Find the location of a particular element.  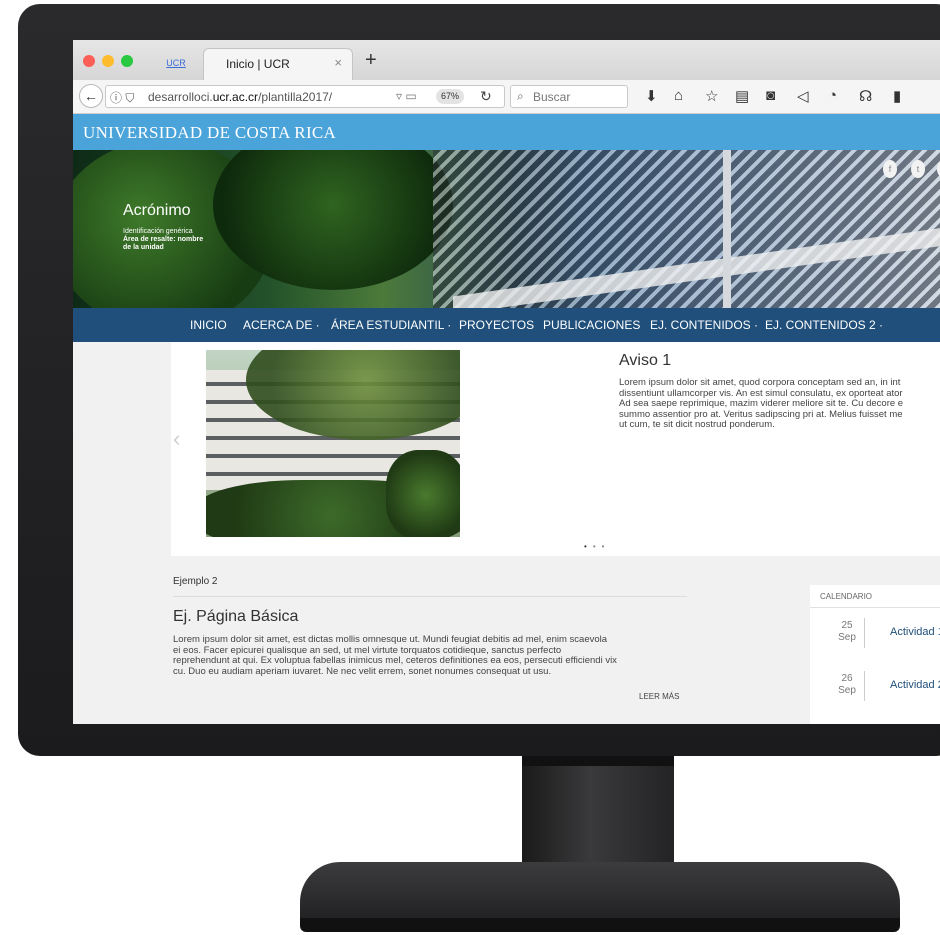

search-input: ⌕ Buscar is located at coordinates (569, 96).